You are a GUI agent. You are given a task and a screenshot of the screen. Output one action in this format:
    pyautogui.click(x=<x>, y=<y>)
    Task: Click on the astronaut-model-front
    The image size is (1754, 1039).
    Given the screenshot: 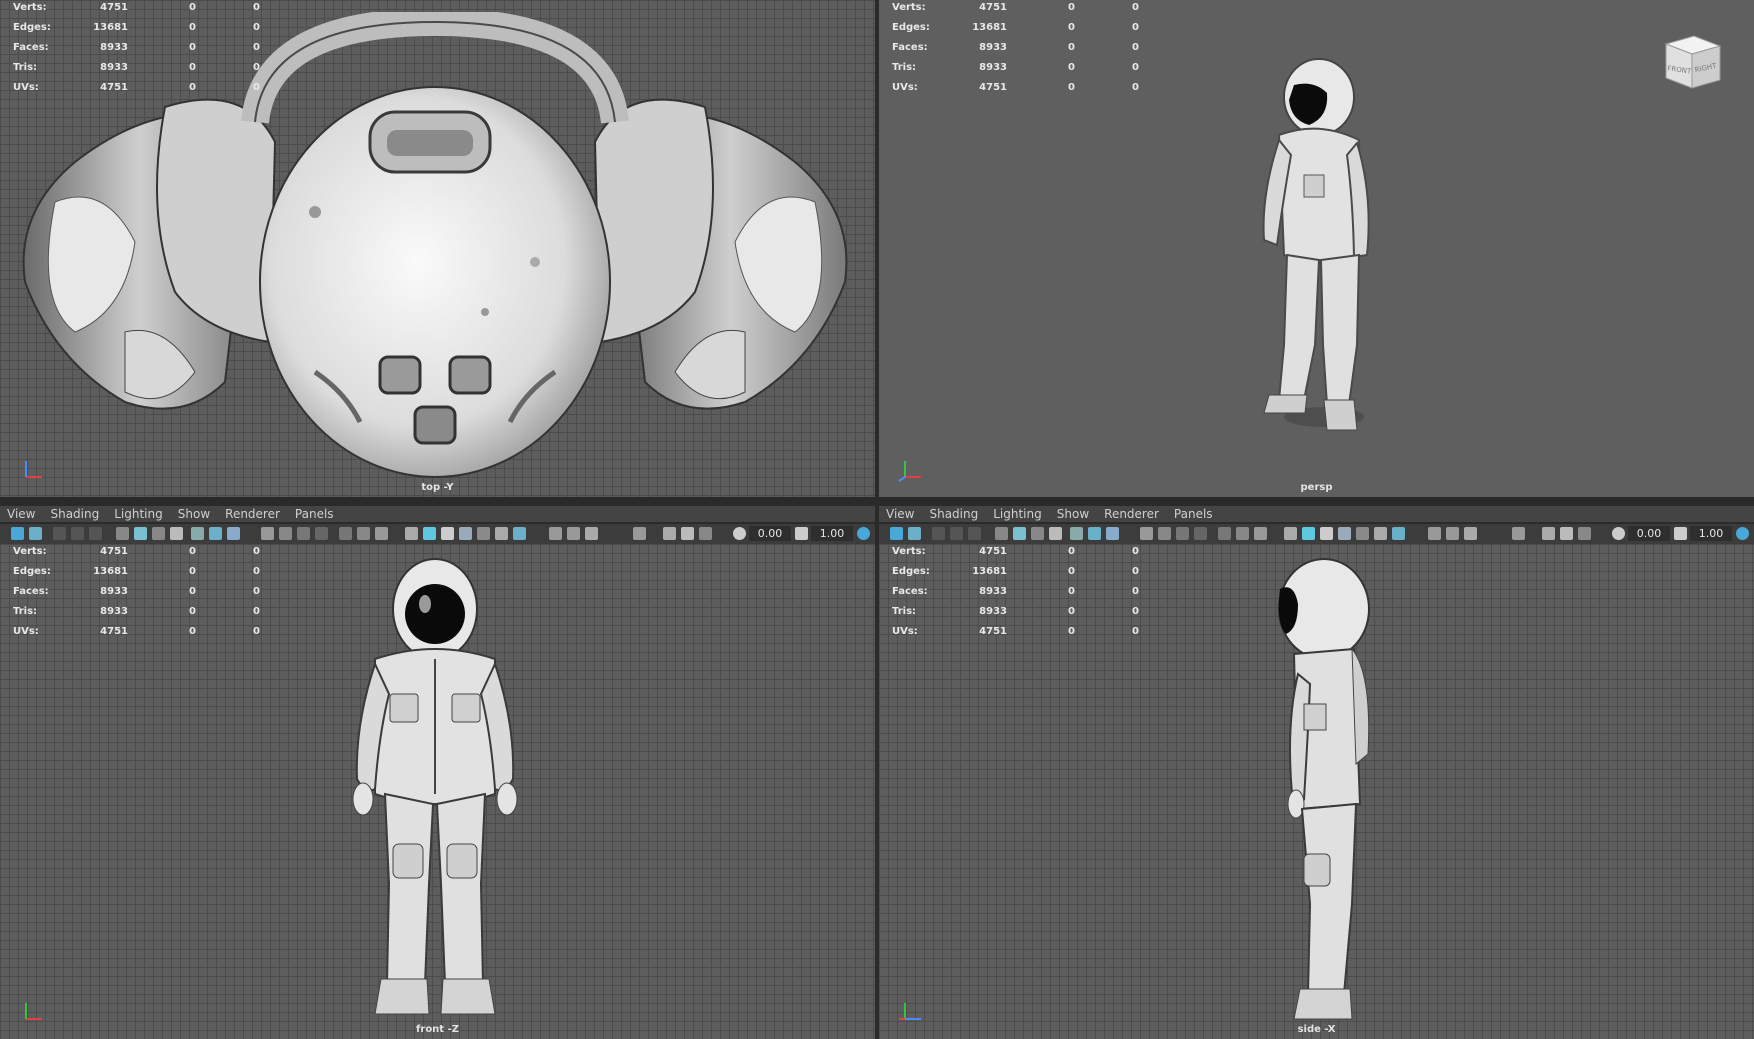 What is the action you would take?
    pyautogui.click(x=435, y=791)
    